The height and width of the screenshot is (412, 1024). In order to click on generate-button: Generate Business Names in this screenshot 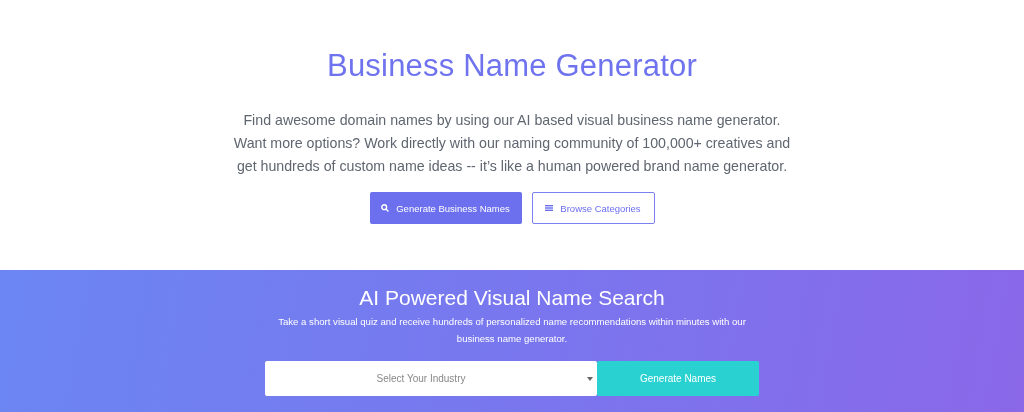, I will do `click(445, 208)`.